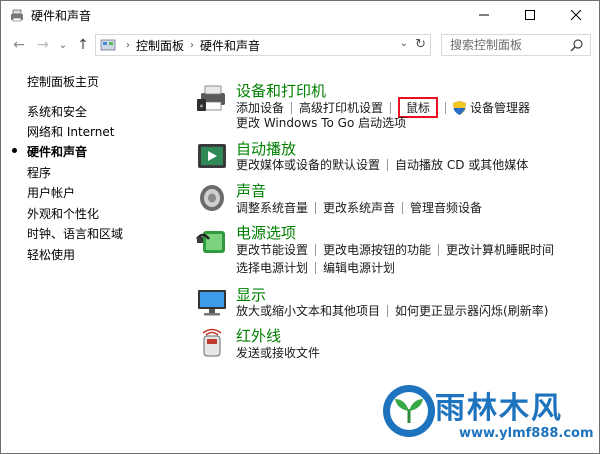 Image resolution: width=600 pixels, height=454 pixels. I want to click on breadcrumb-control-panel: 控制面板, so click(160, 45).